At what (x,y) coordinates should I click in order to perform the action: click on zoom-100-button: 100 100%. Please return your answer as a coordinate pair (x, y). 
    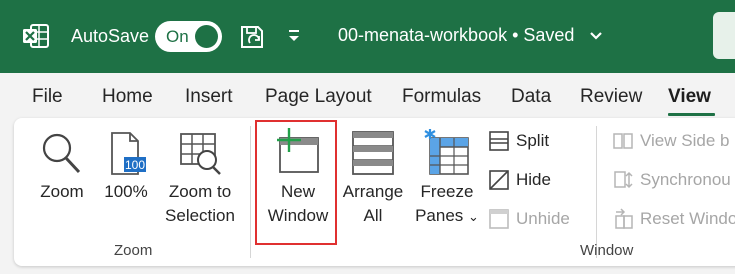
    Looking at the image, I should click on (126, 167).